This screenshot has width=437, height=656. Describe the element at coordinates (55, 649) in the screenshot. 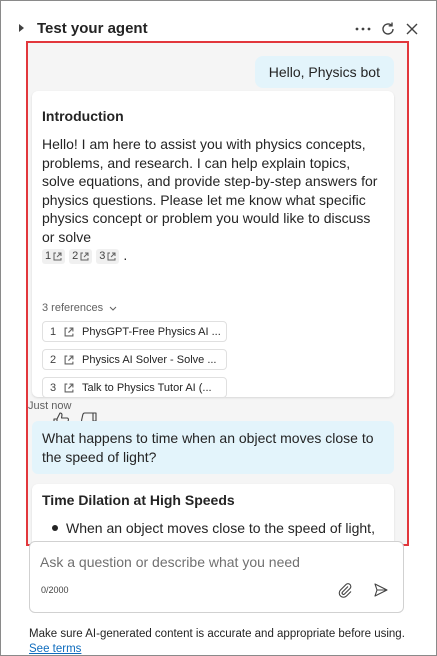

I see `see-terms-link: See terms` at that location.